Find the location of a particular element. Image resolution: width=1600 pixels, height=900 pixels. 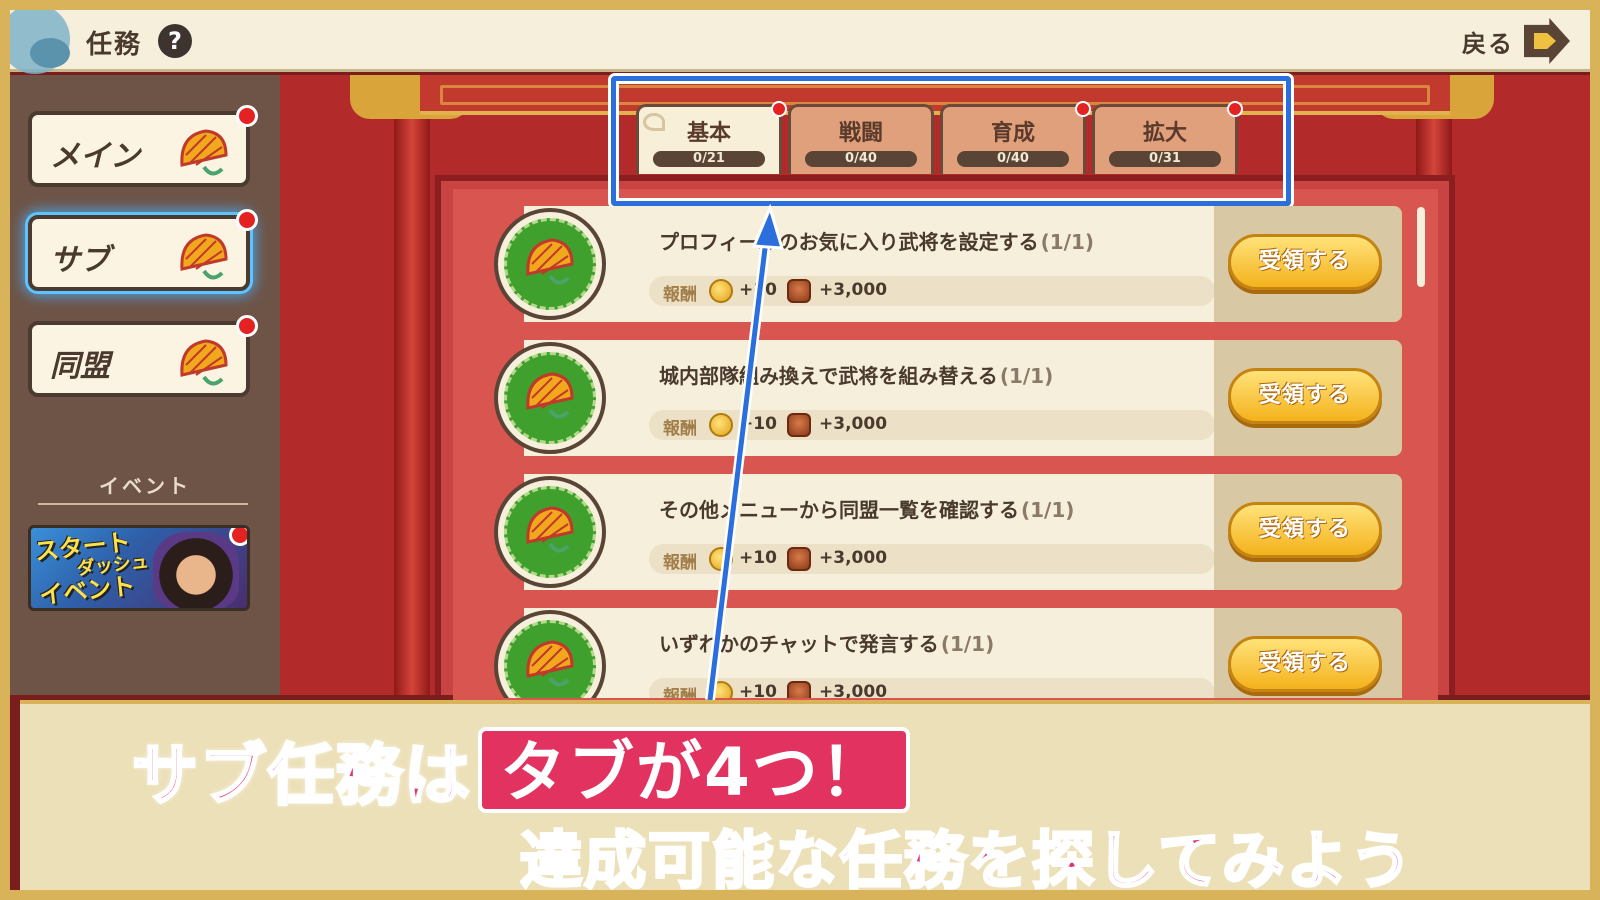

sidebar-item-sub: サブ is located at coordinates (143, 250).